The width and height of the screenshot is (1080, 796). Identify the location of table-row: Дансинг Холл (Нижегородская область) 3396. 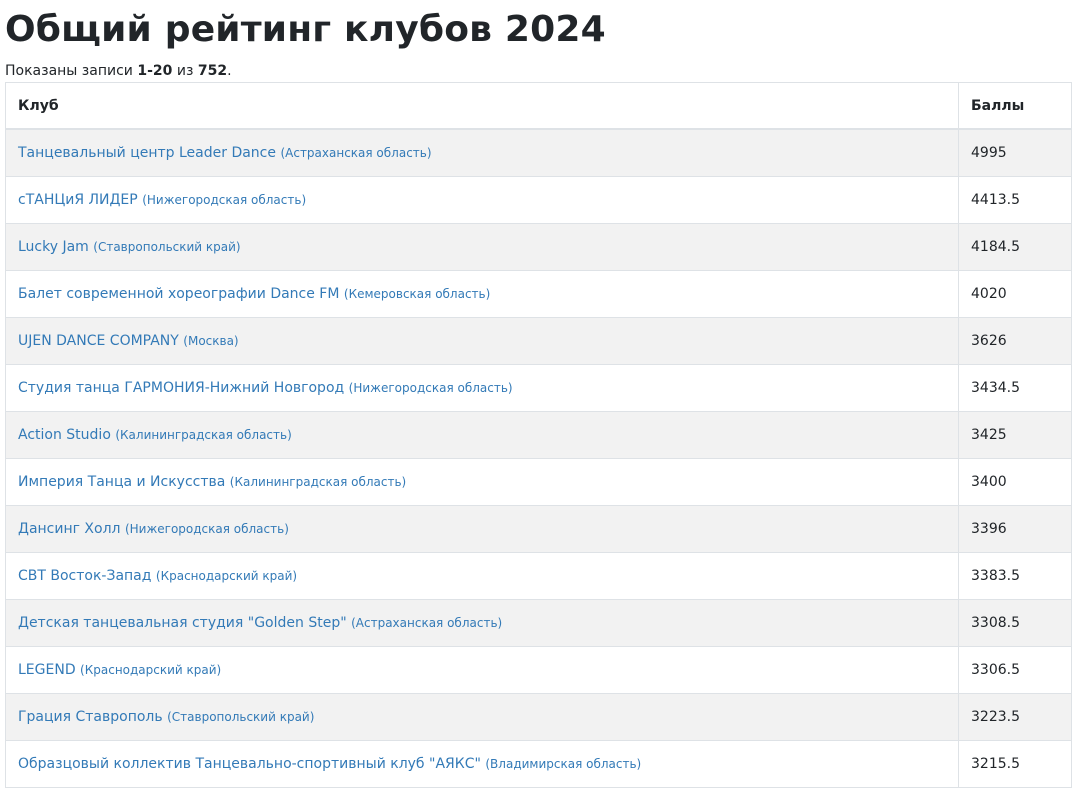
(538, 529).